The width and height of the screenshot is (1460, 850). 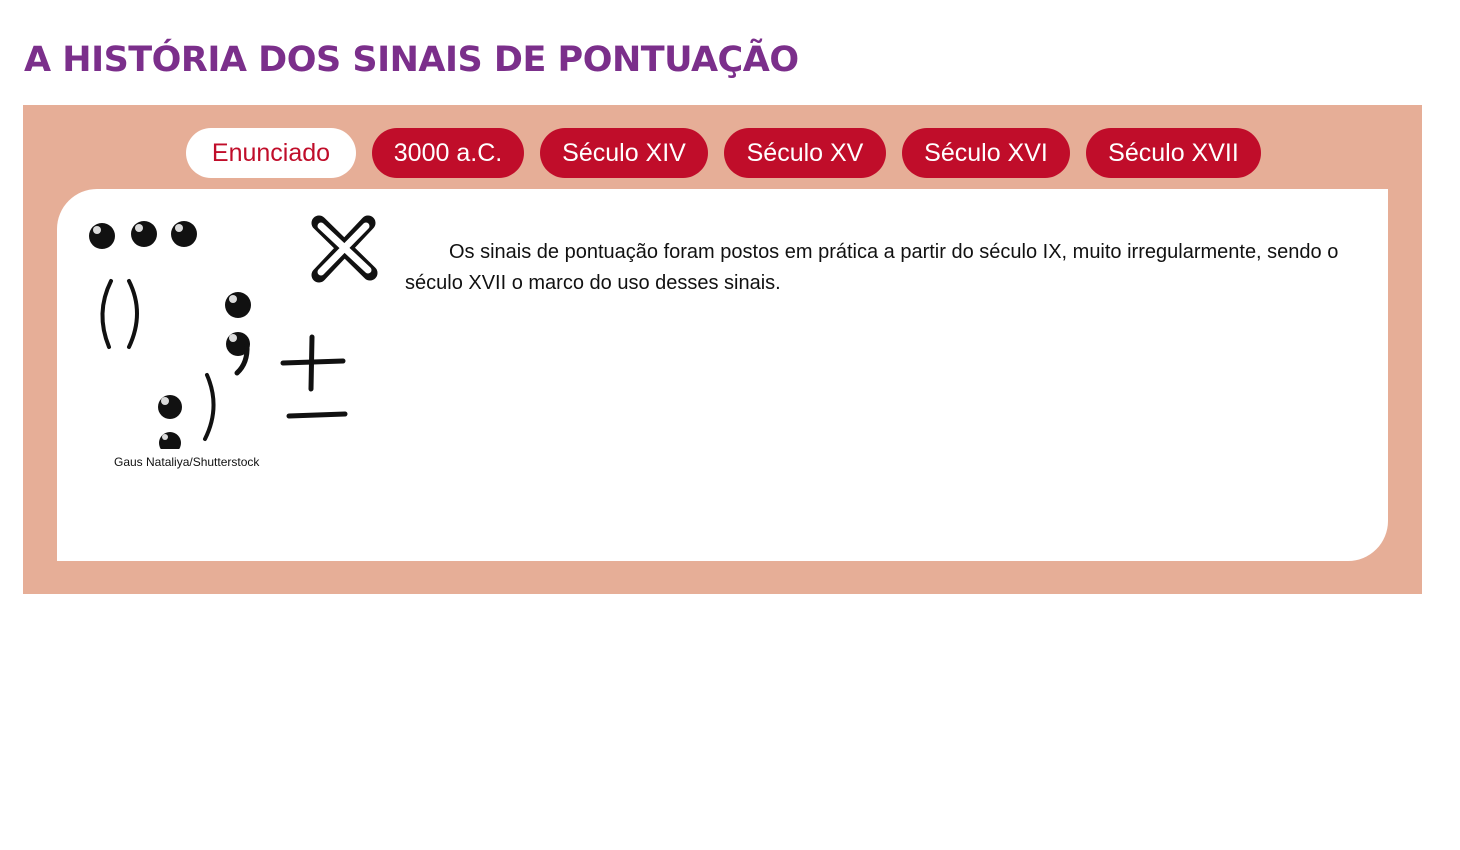 I want to click on smiley-parenthesis, so click(x=209, y=407).